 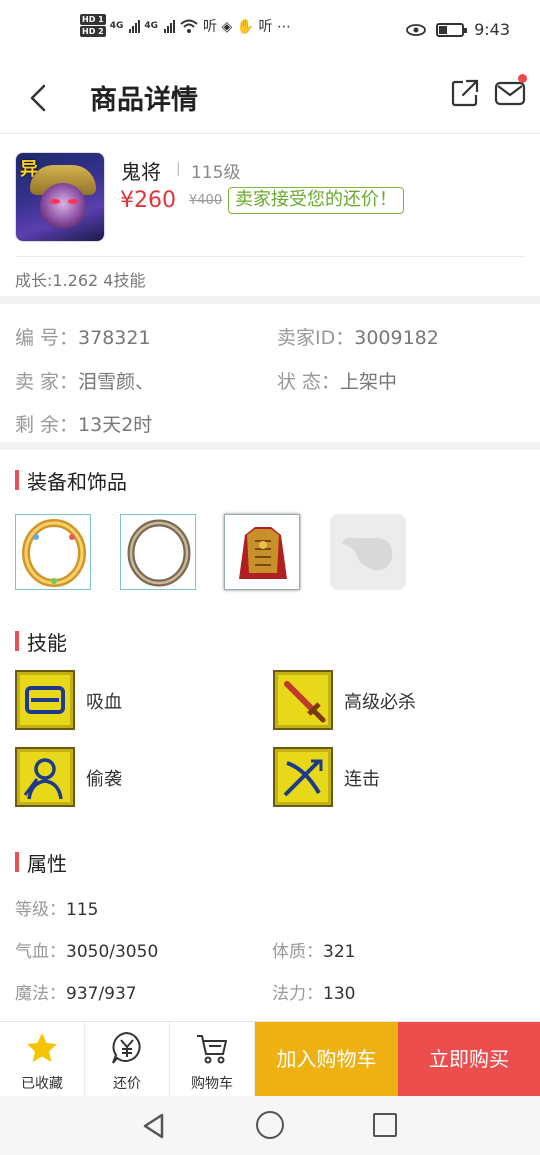 I want to click on yuan-bubble-icon, so click(x=126, y=1047).